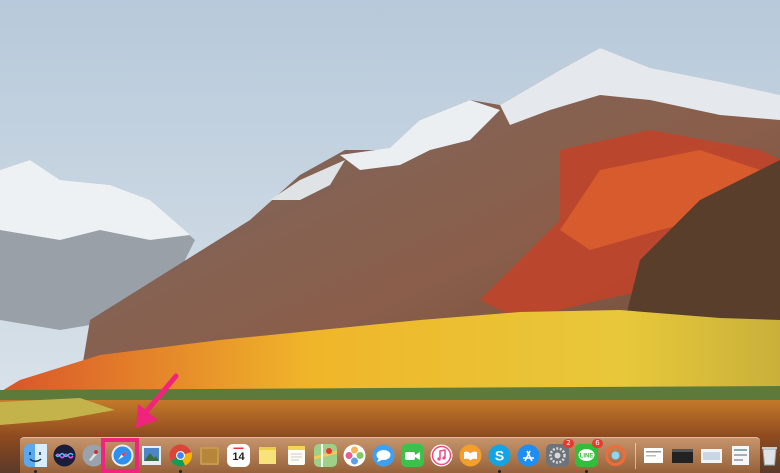 The image size is (780, 473). Describe the element at coordinates (635, 455) in the screenshot. I see `dock-divider` at that location.